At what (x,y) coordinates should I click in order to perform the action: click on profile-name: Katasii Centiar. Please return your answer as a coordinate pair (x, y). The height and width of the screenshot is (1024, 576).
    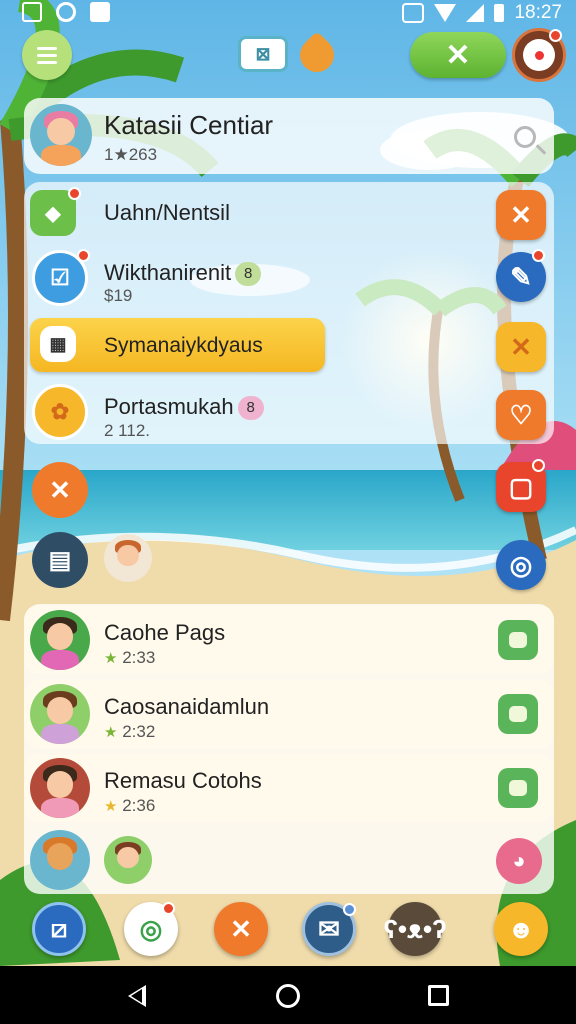
    Looking at the image, I should click on (189, 125).